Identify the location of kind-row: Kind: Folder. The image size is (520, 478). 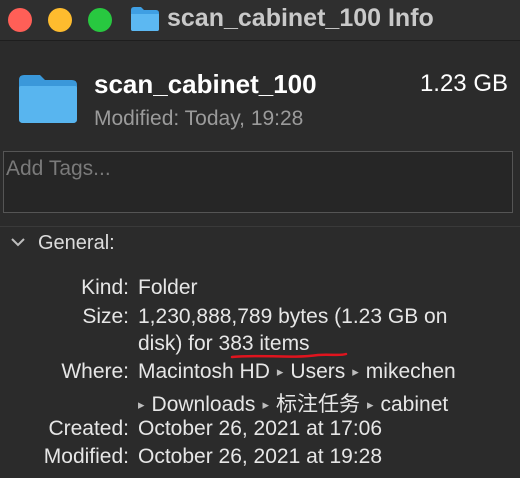
(260, 290).